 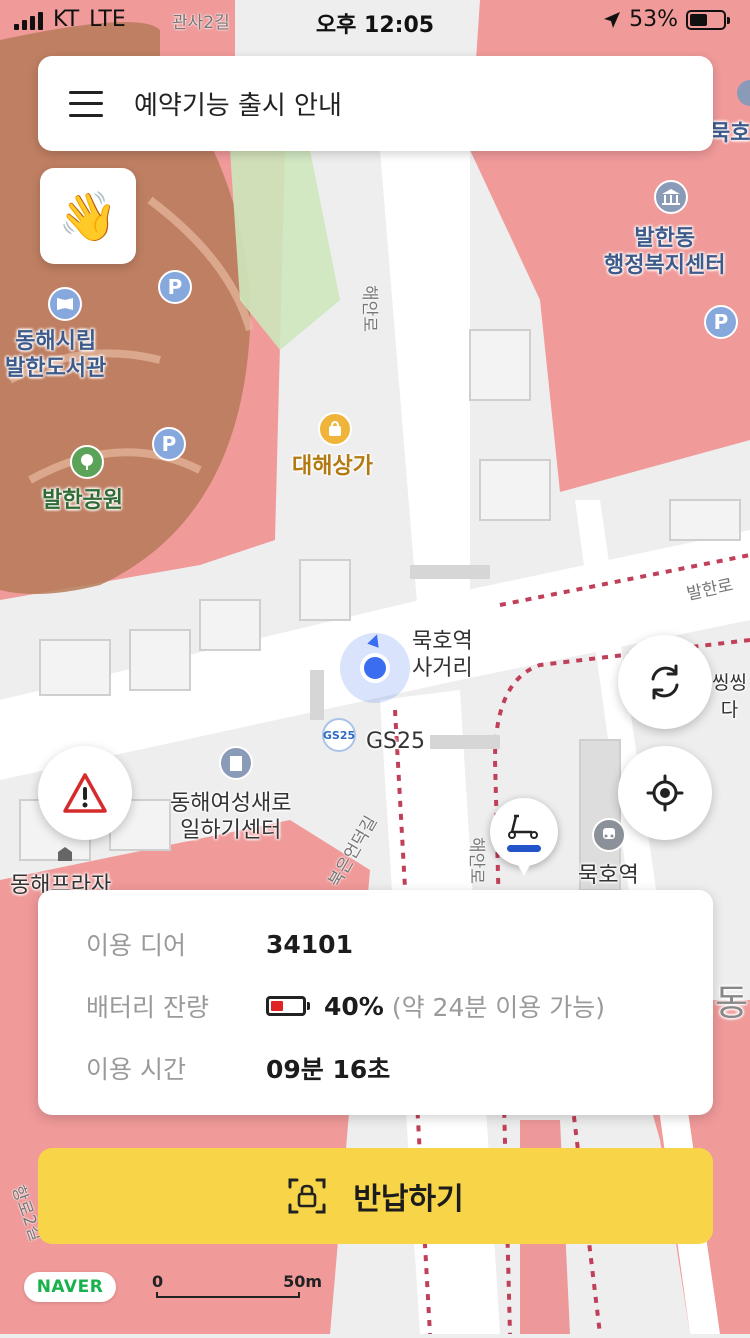 What do you see at coordinates (82, 500) in the screenshot?
I see `park-label: 발한공원` at bounding box center [82, 500].